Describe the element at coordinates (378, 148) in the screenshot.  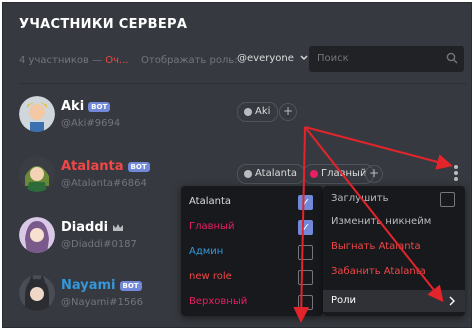
I see `arrow-to-more-options` at that location.